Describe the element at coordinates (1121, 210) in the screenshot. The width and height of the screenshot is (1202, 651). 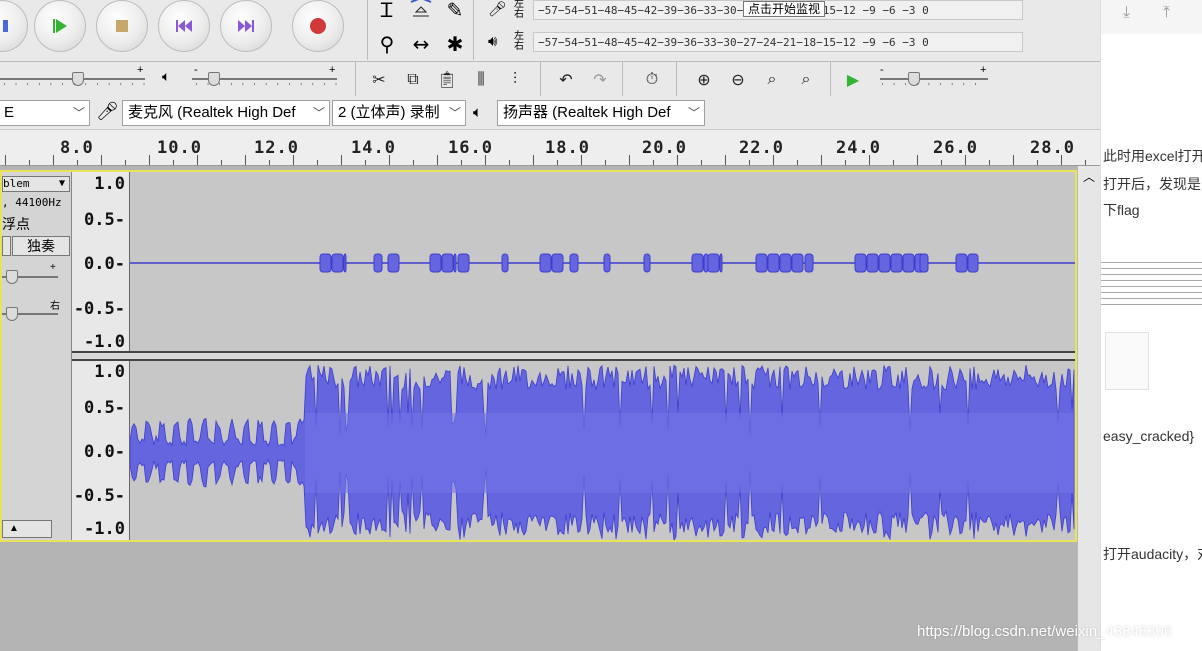
I see `blog-line: 下flag` at that location.